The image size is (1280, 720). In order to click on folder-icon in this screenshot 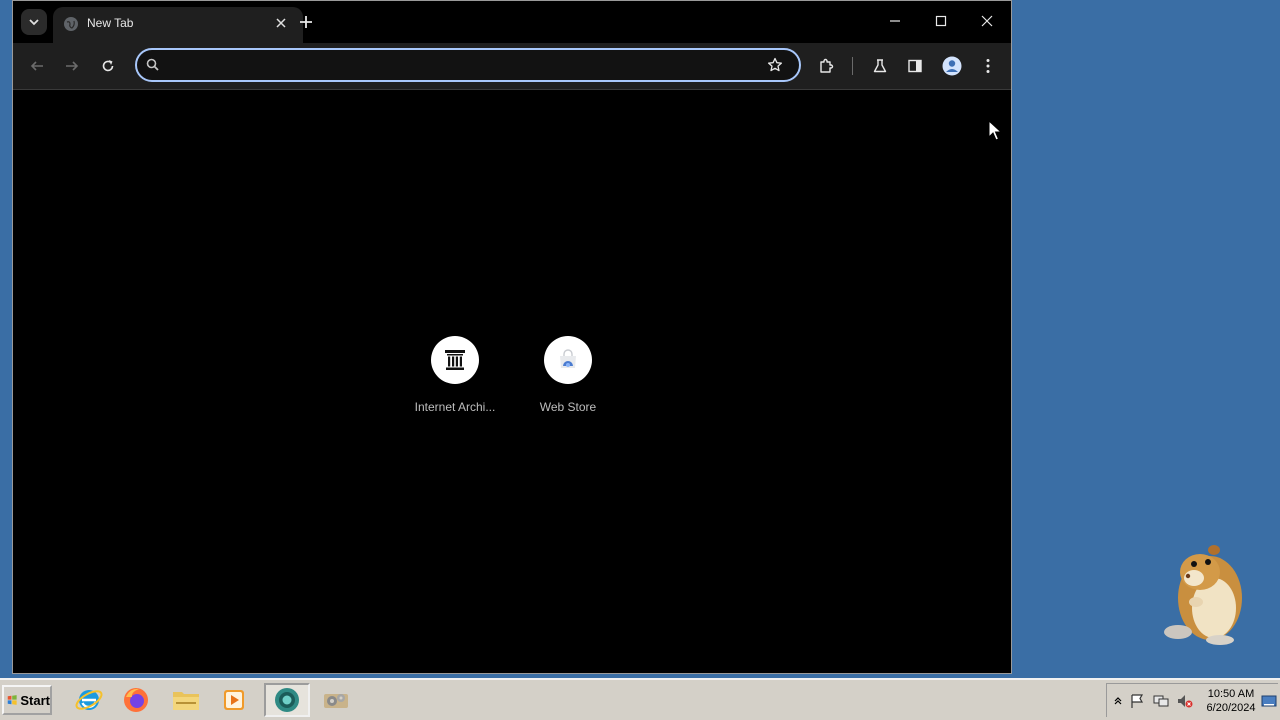, I will do `click(186, 701)`.